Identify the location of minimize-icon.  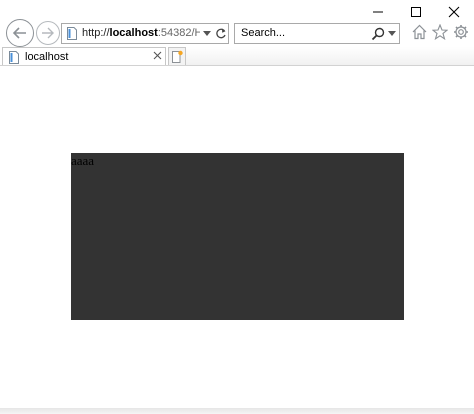
(378, 12).